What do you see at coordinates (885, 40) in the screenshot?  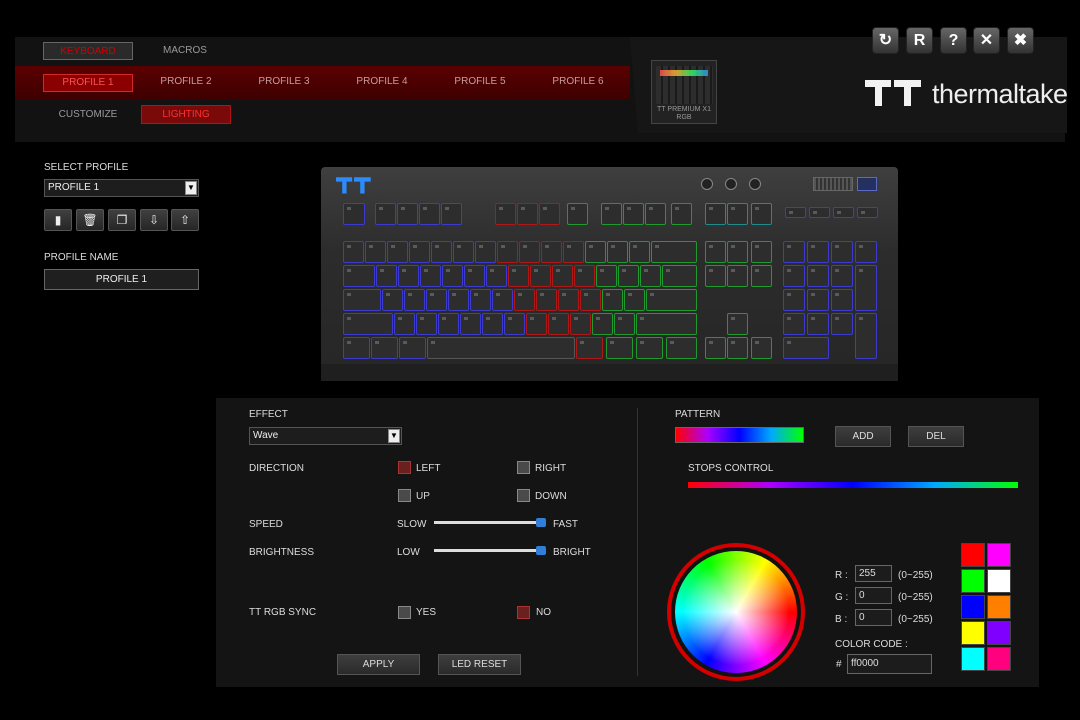 I see `refresh-button: ↻` at bounding box center [885, 40].